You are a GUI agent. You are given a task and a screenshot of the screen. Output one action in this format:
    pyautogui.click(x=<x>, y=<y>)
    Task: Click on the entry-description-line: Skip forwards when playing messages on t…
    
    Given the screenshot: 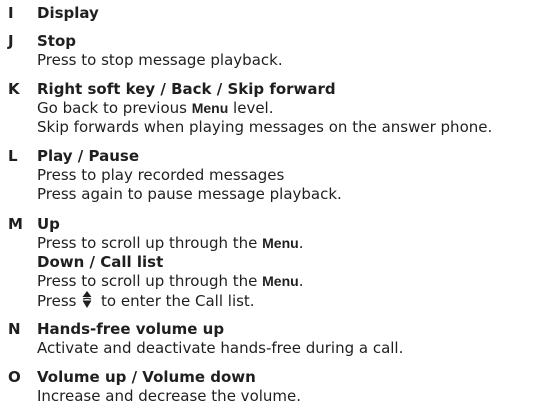 What is the action you would take?
    pyautogui.click(x=265, y=127)
    